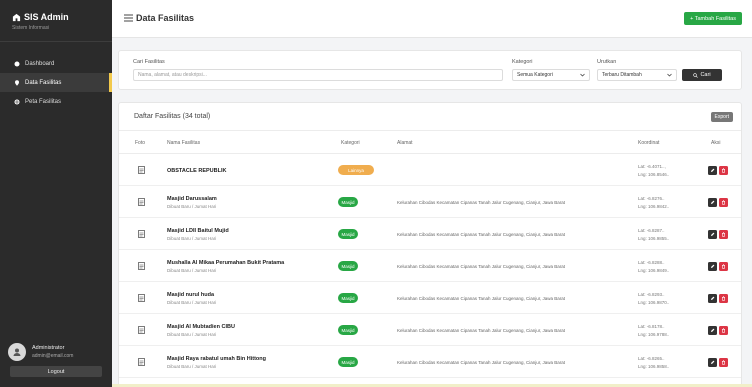 This screenshot has width=752, height=387. Describe the element at coordinates (716, 143) in the screenshot. I see `col-header-actions: Aksi` at that location.